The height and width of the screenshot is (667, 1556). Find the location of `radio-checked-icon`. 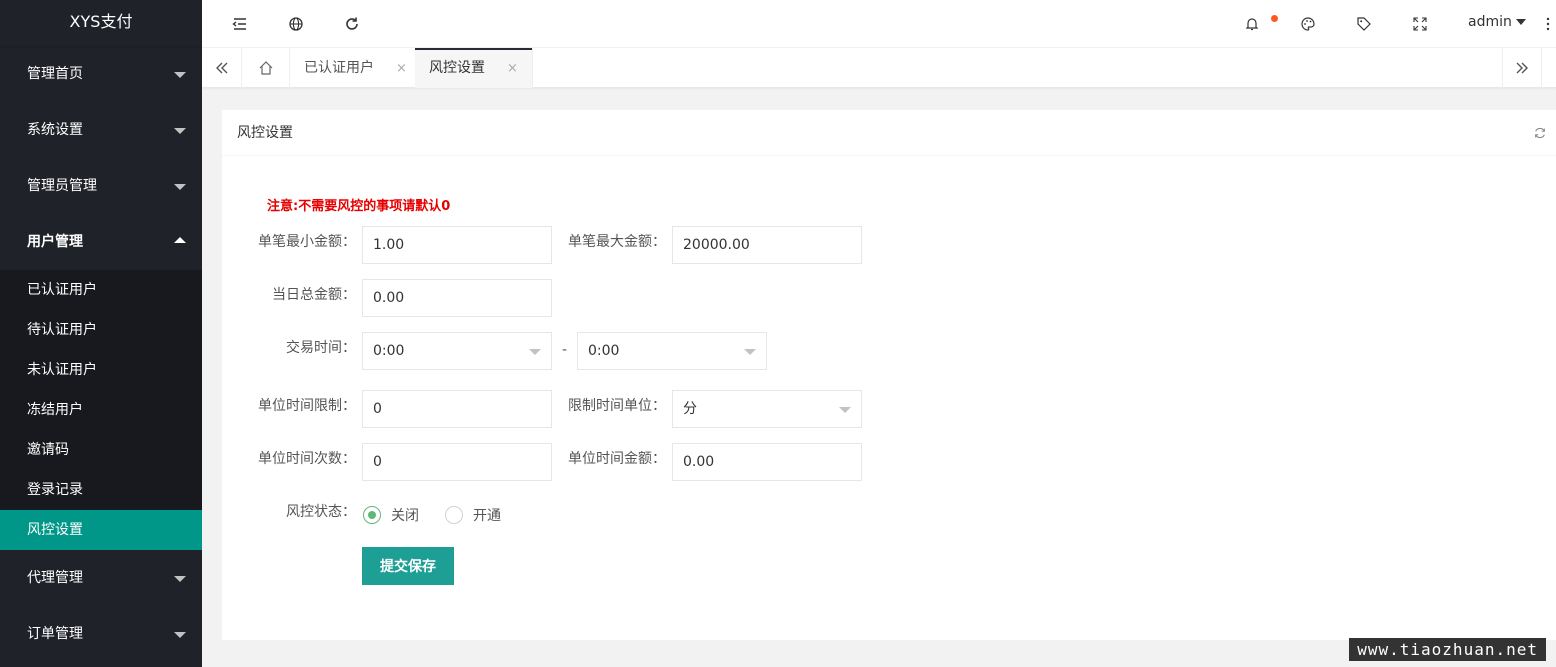

radio-checked-icon is located at coordinates (372, 515).